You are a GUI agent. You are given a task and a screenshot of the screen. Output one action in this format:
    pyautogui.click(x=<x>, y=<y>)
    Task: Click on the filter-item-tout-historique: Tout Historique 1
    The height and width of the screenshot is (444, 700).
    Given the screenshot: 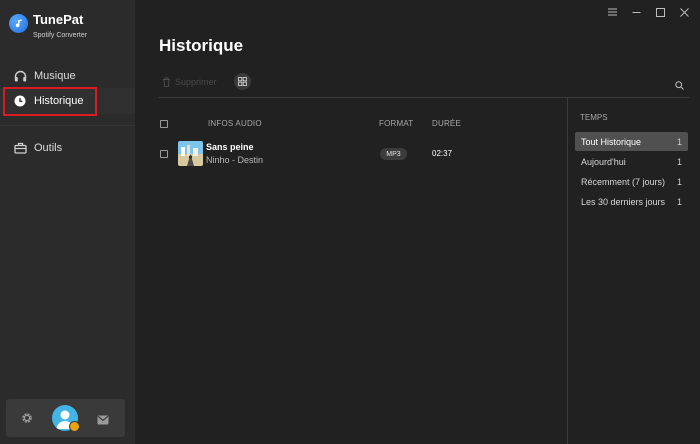 What is the action you would take?
    pyautogui.click(x=631, y=141)
    